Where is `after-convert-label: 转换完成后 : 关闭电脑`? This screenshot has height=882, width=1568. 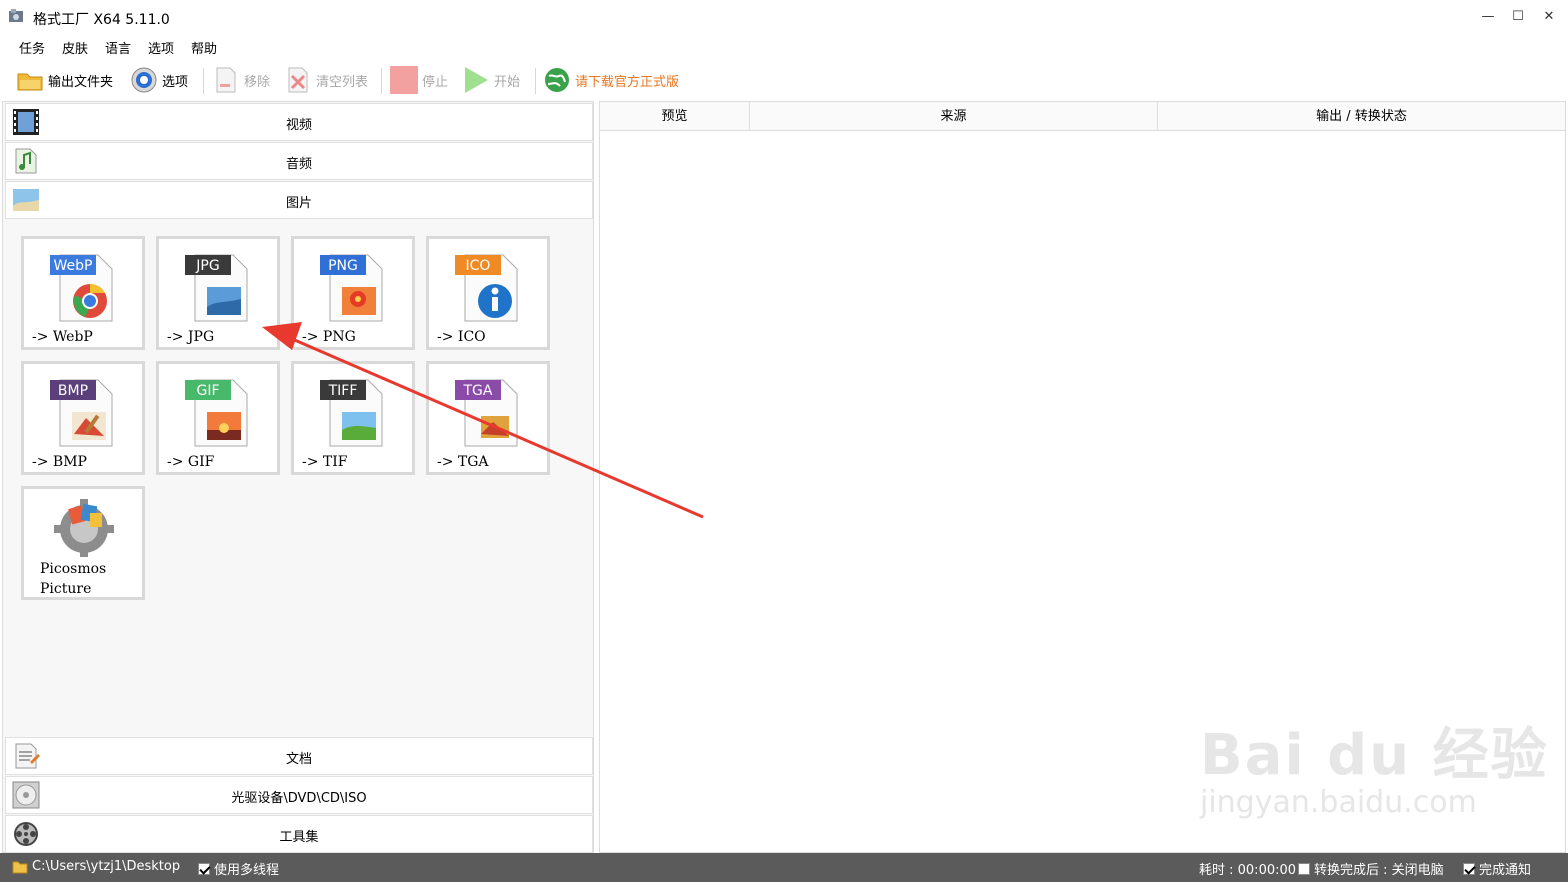
after-convert-label: 转换完成后 : 关闭电脑 is located at coordinates (1379, 870).